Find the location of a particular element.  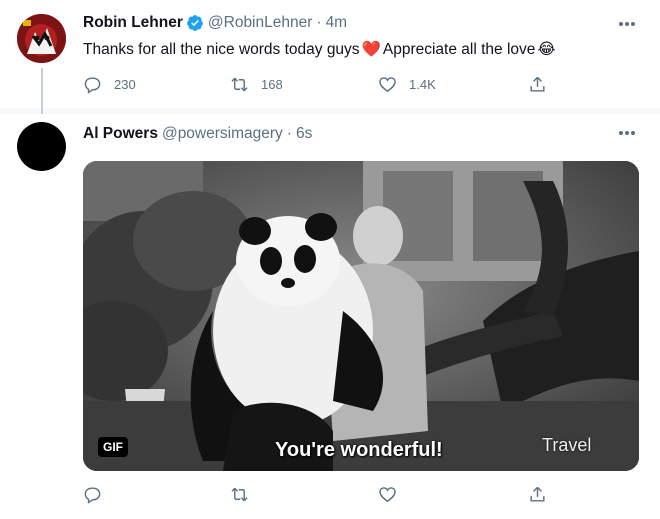

tweet-text-part2: Appreciate all the love is located at coordinates (459, 49).